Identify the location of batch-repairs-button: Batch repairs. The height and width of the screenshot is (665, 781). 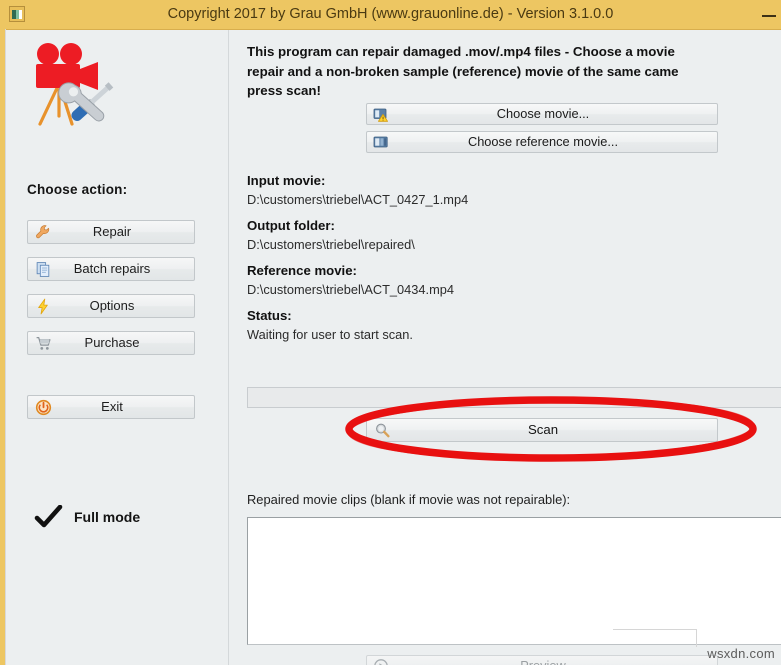
(111, 269).